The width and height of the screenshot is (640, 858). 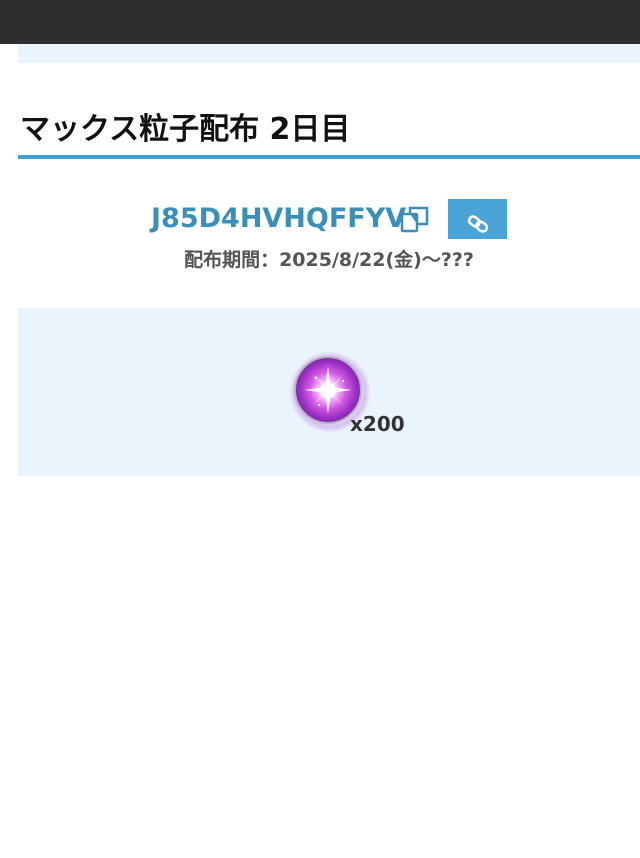 I want to click on serial-code: J85D4HVHQFFYV, so click(x=278, y=219).